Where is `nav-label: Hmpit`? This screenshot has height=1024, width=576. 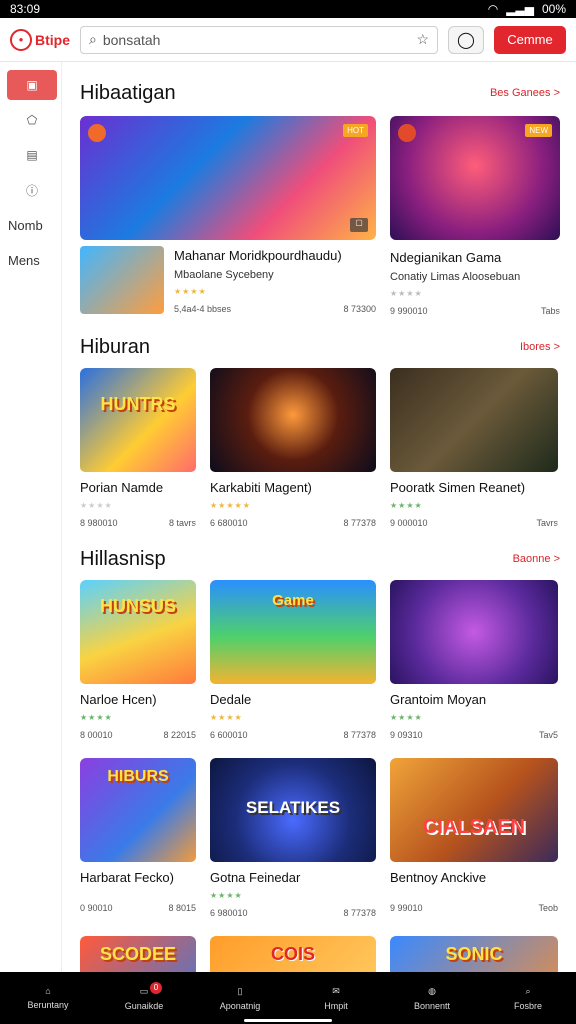 nav-label: Hmpit is located at coordinates (336, 1005).